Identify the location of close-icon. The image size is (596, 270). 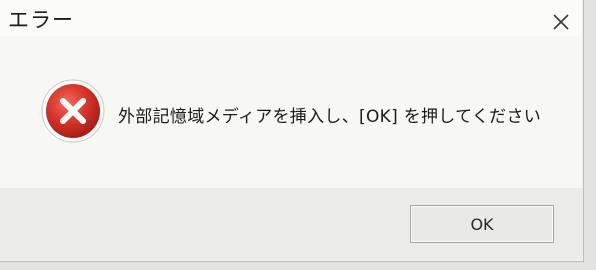
(561, 22).